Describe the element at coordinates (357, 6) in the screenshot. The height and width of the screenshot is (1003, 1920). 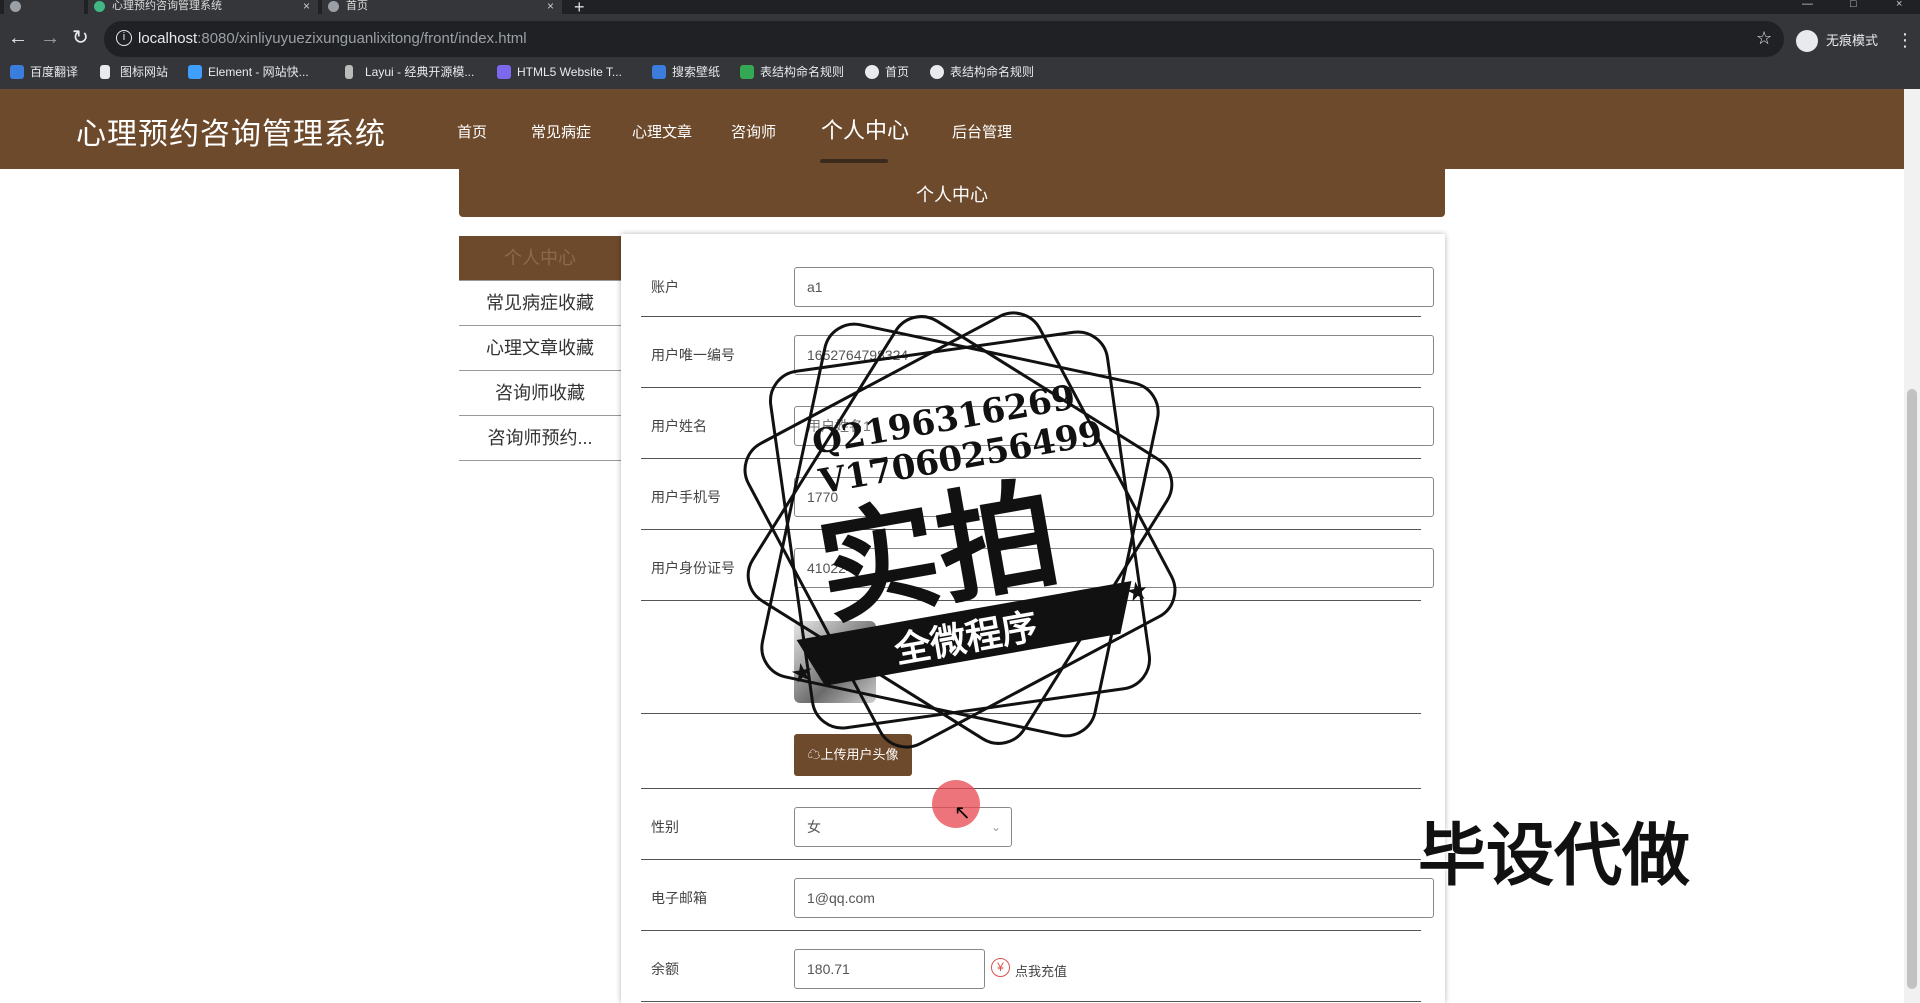
I see `tab-title: 首页` at that location.